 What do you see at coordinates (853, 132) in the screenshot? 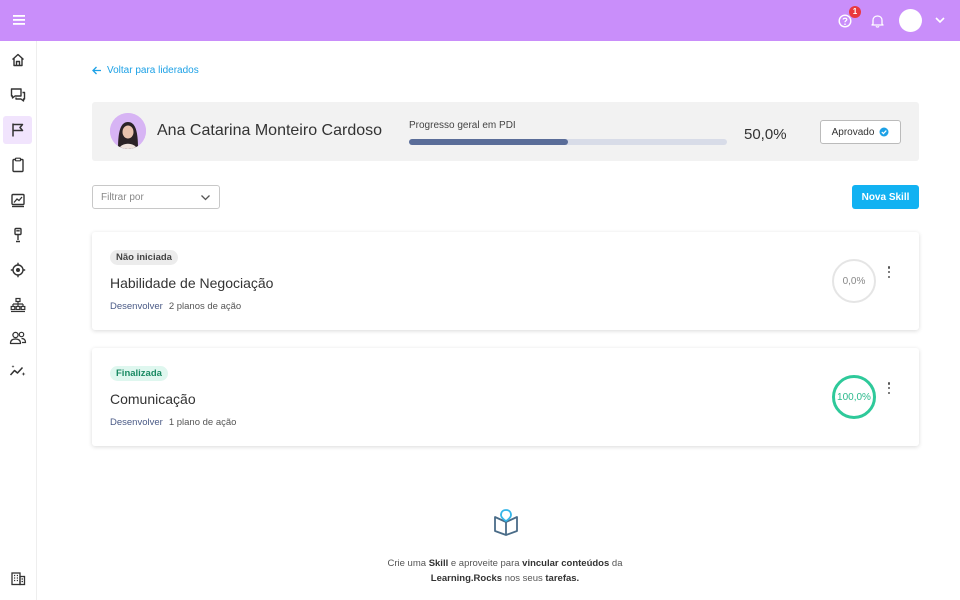
I see `approved-label: Aprovado` at bounding box center [853, 132].